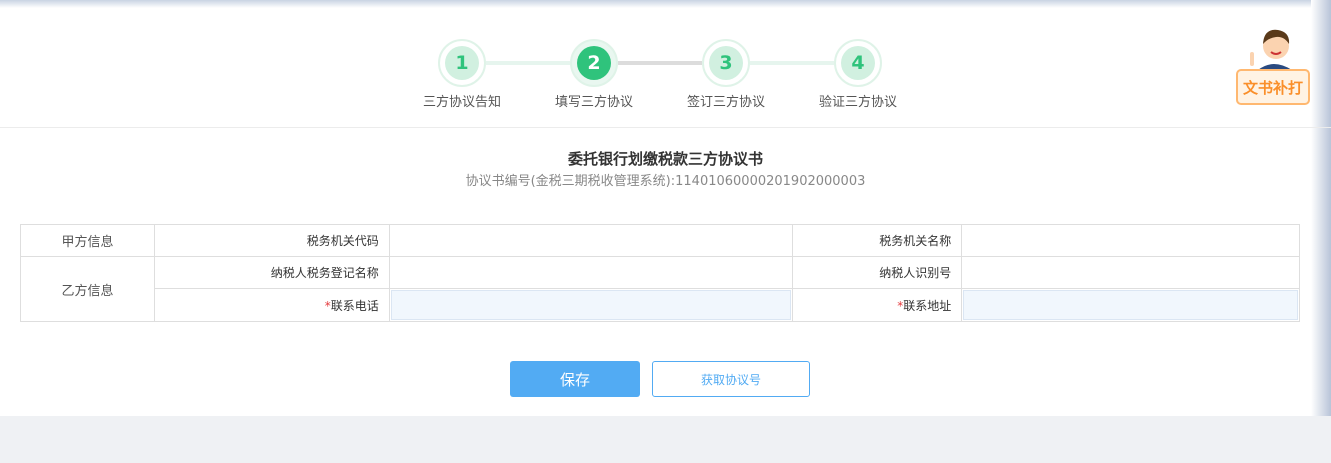 The image size is (1331, 463). I want to click on taxpayer-name-label: 纳税人税务登记名称, so click(271, 272).